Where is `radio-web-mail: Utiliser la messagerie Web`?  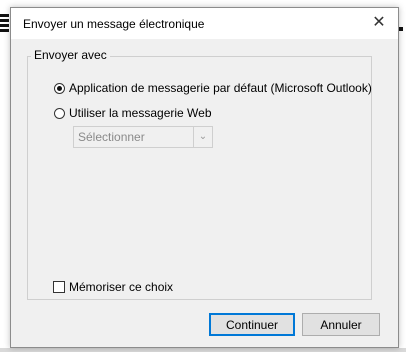 radio-web-mail: Utiliser la messagerie Web is located at coordinates (133, 113).